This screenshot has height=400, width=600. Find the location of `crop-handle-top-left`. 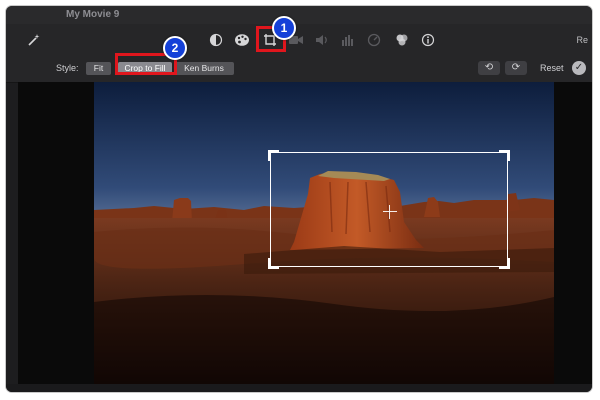

crop-handle-top-left is located at coordinates (273, 155).